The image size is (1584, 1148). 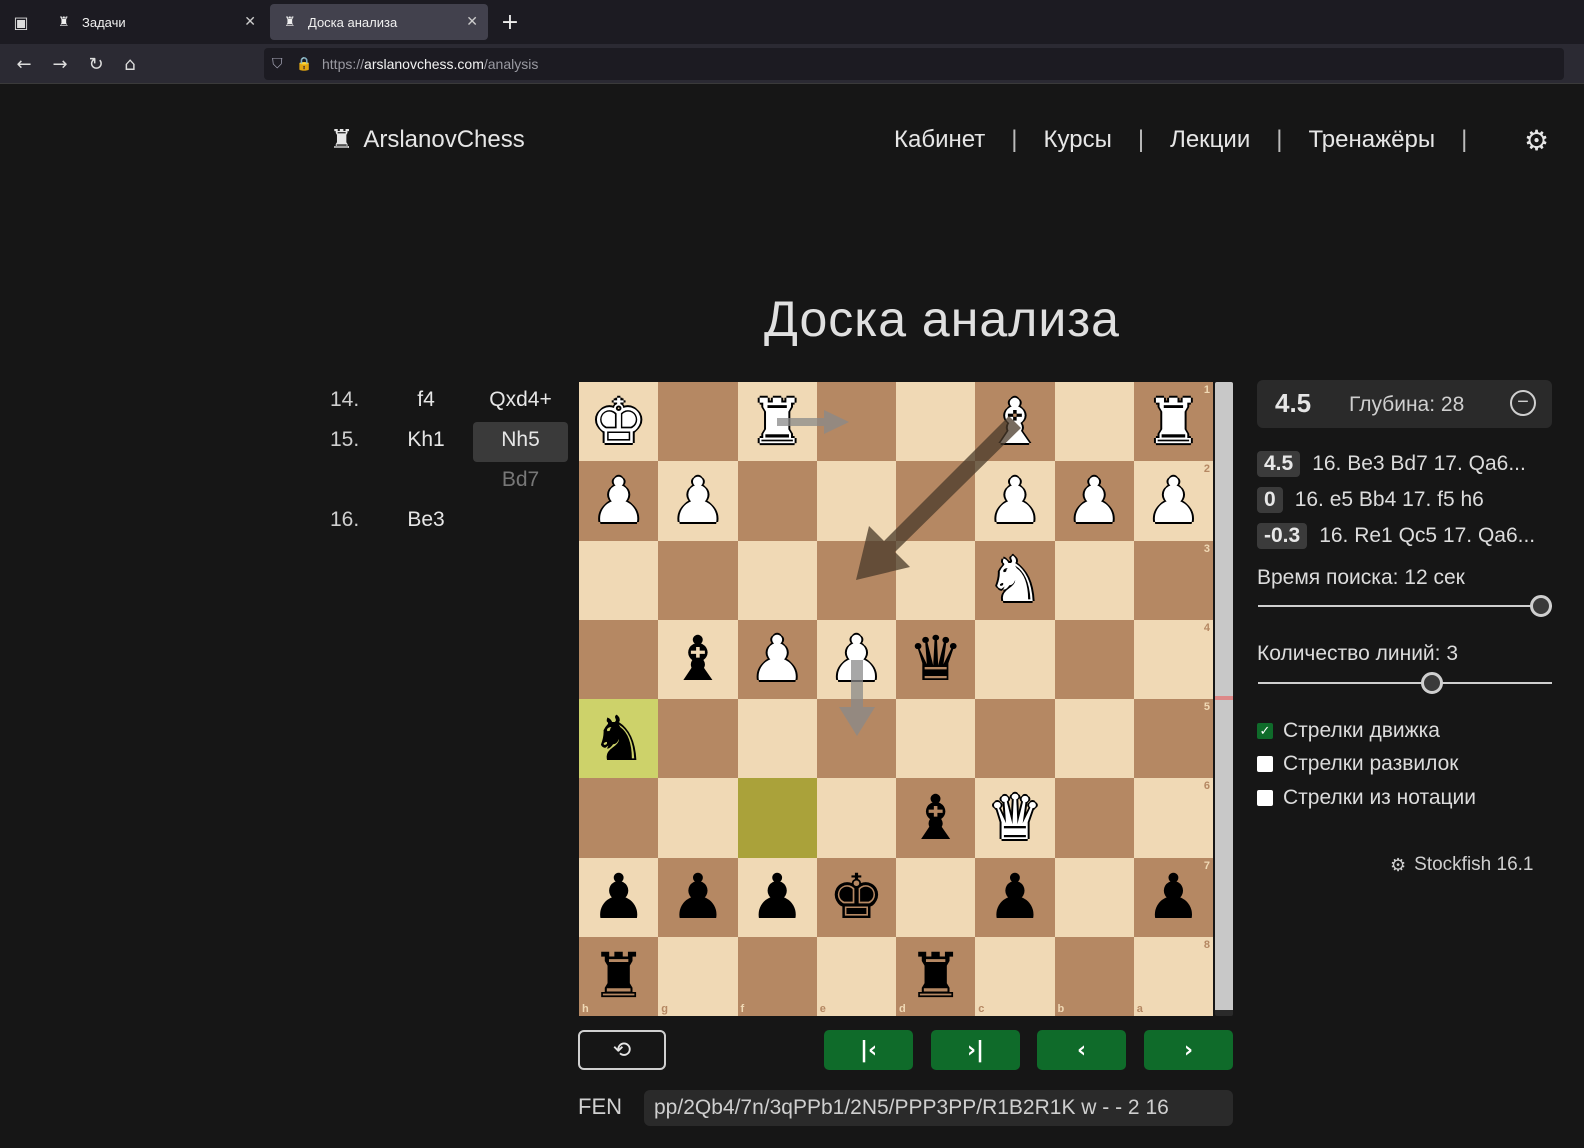 What do you see at coordinates (619, 818) in the screenshot?
I see `square-h6` at bounding box center [619, 818].